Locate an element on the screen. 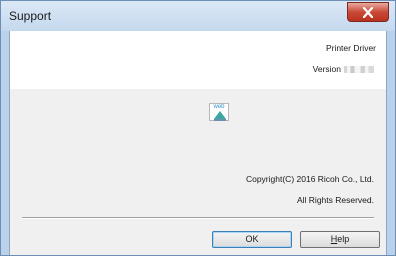  web-icon-text: web is located at coordinates (219, 107).